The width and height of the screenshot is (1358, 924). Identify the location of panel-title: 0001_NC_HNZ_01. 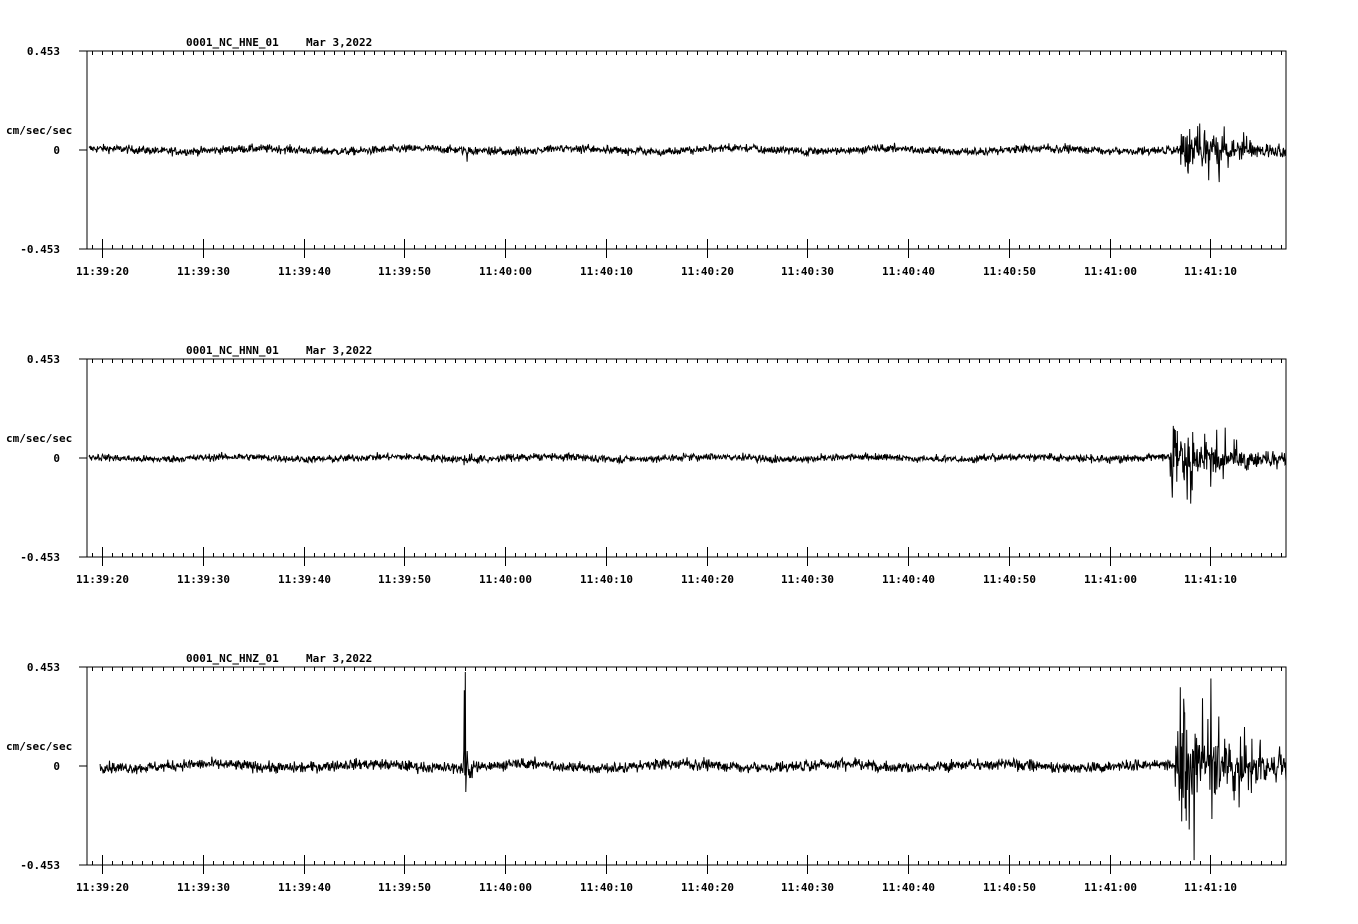
(232, 658).